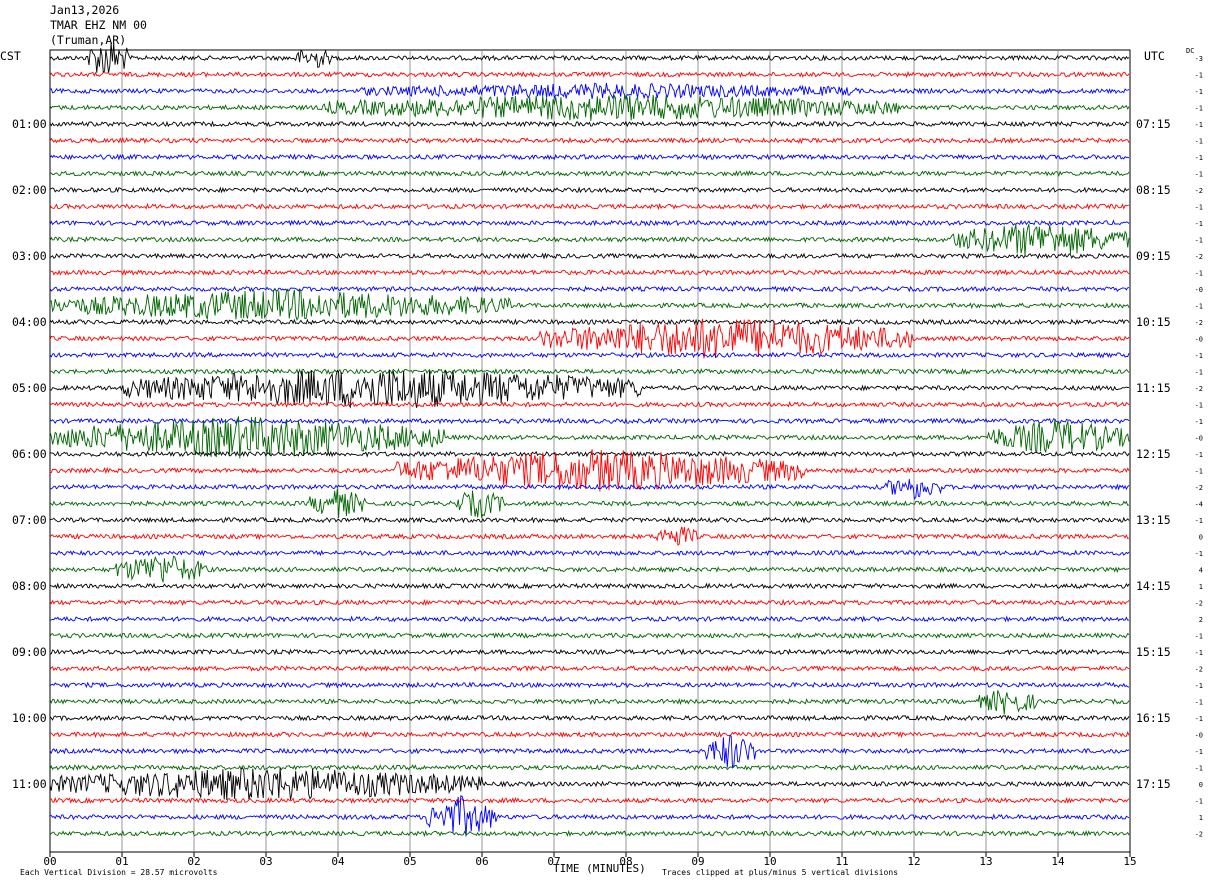  Describe the element at coordinates (29, 652) in the screenshot. I see `cst-time-label: 09:00` at that location.